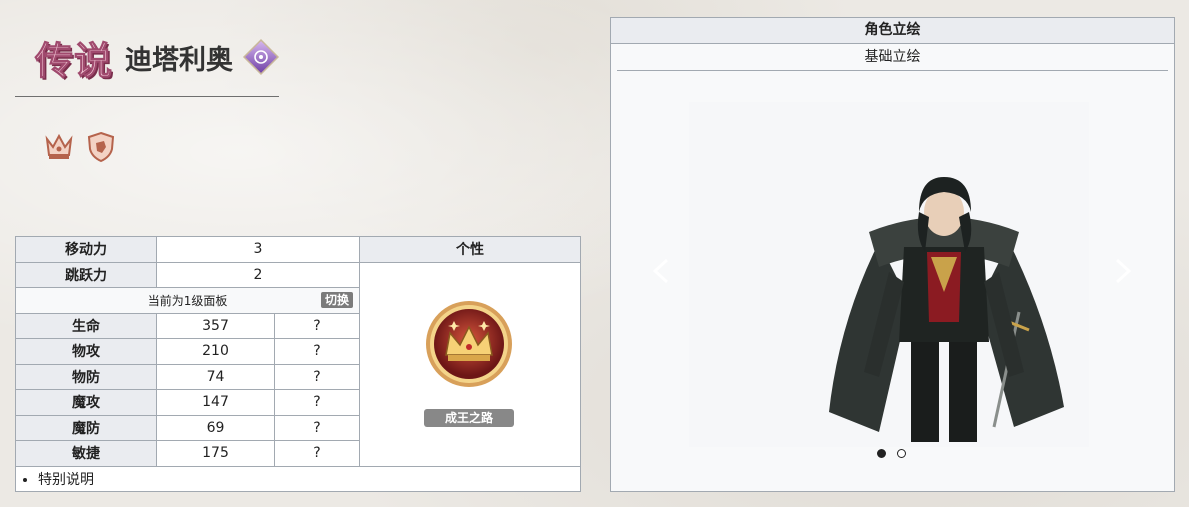  I want to click on note-item: 特别说明, so click(307, 479).